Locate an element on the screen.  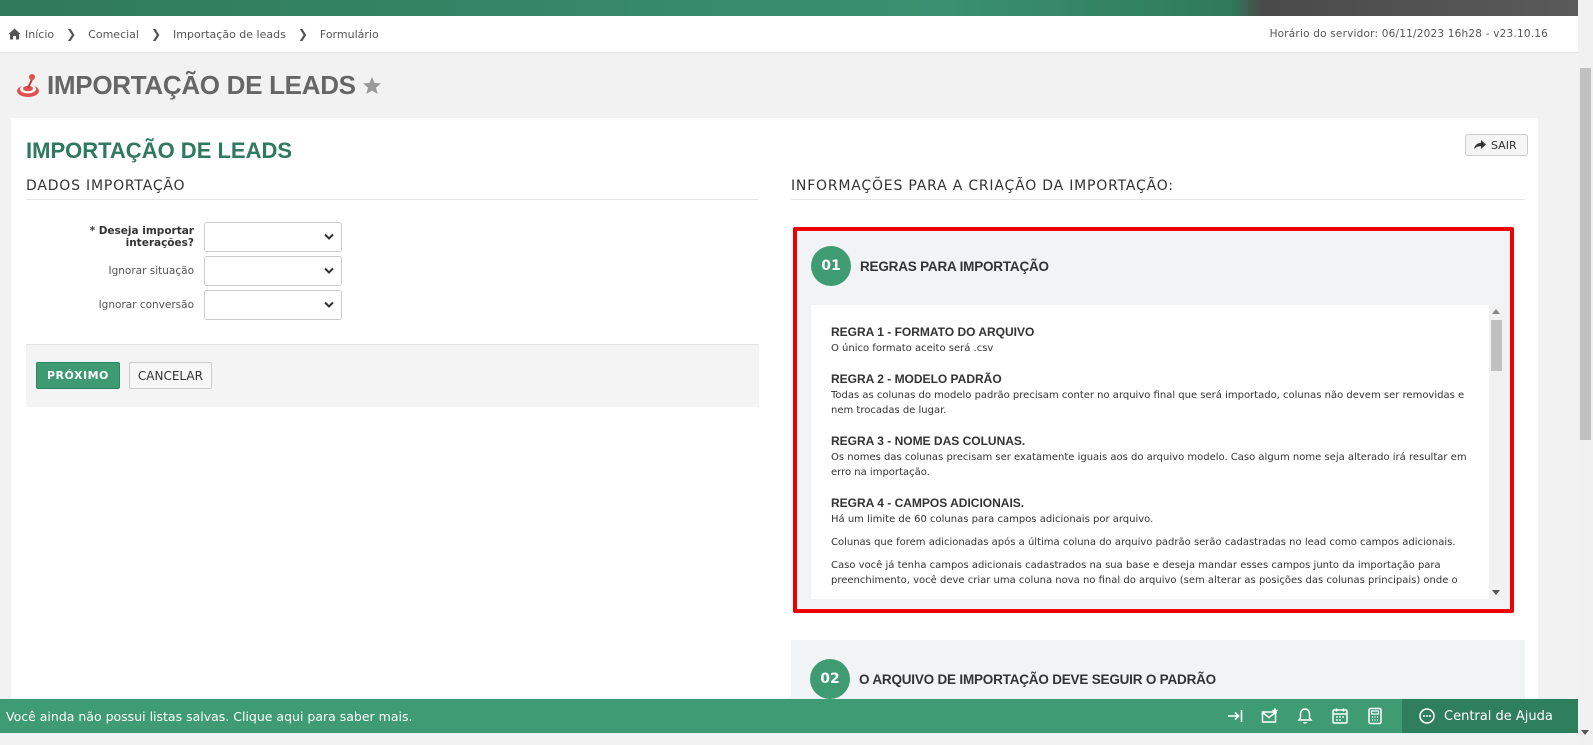
form-row-import-interactions: * Deseja importar interações? is located at coordinates (392, 237).